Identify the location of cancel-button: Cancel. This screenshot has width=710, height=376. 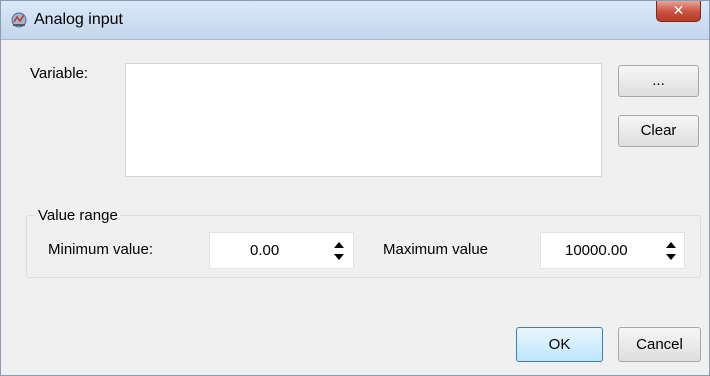
(659, 344).